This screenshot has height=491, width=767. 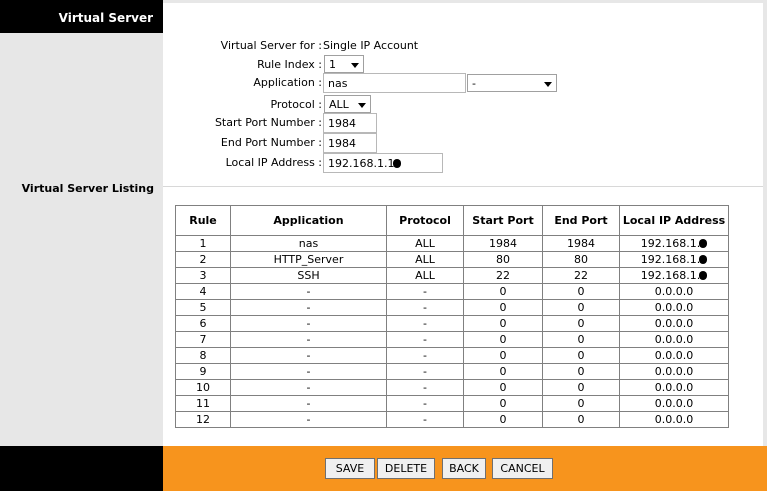 I want to click on cell-application: SSH, so click(x=308, y=275).